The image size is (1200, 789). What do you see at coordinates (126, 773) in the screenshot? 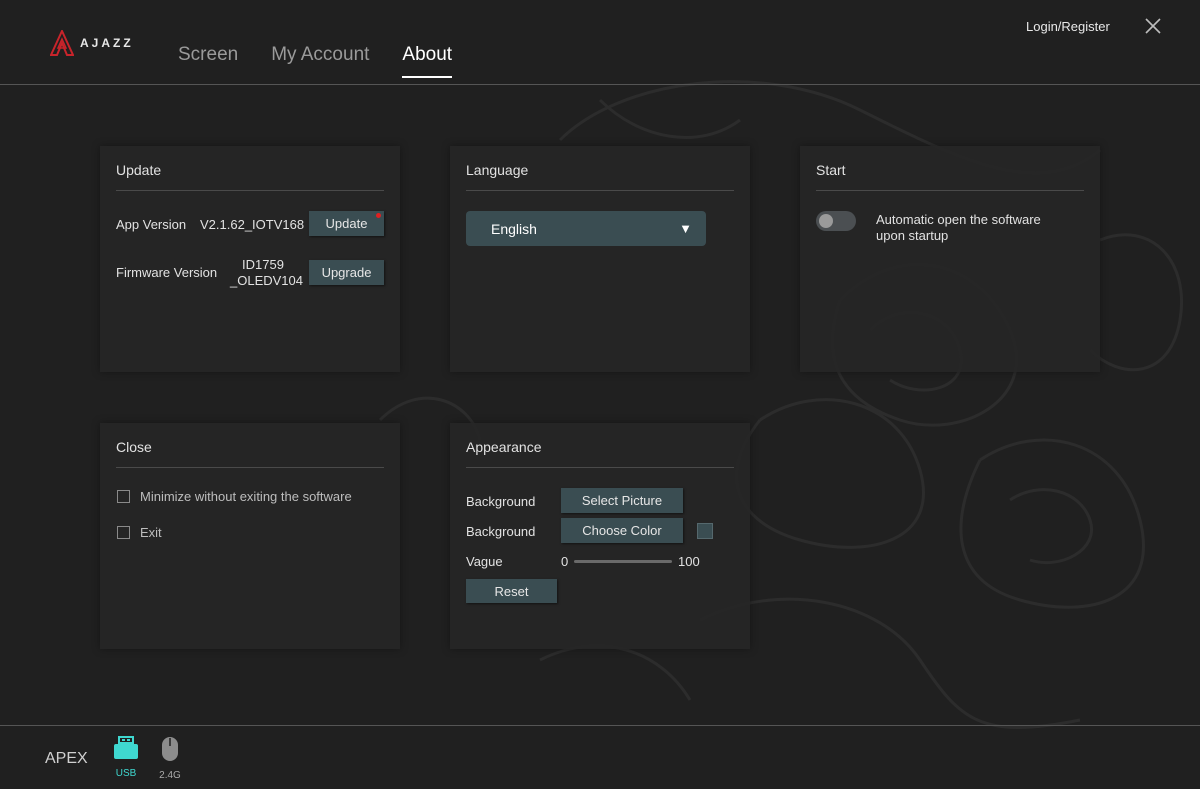
I see `usb-label: USB` at bounding box center [126, 773].